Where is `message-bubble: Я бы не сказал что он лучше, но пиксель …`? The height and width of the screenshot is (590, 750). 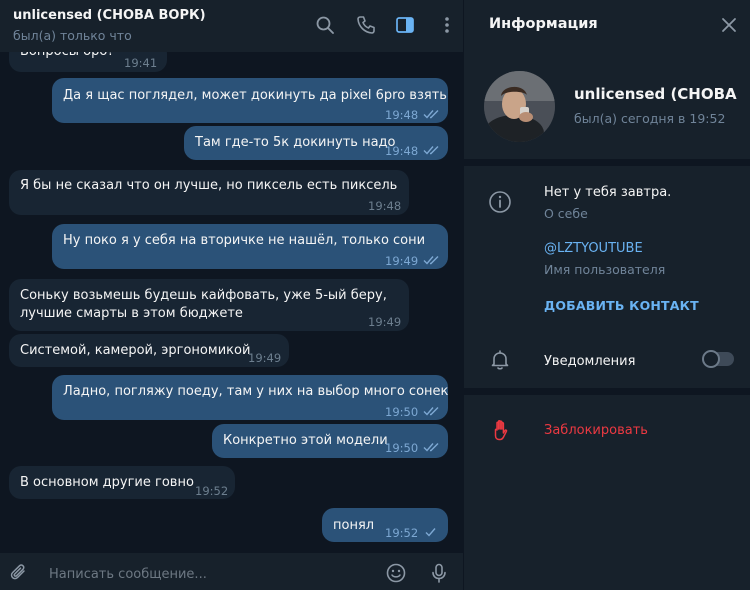 message-bubble: Я бы не сказал что он лучше, но пиксель … is located at coordinates (209, 192).